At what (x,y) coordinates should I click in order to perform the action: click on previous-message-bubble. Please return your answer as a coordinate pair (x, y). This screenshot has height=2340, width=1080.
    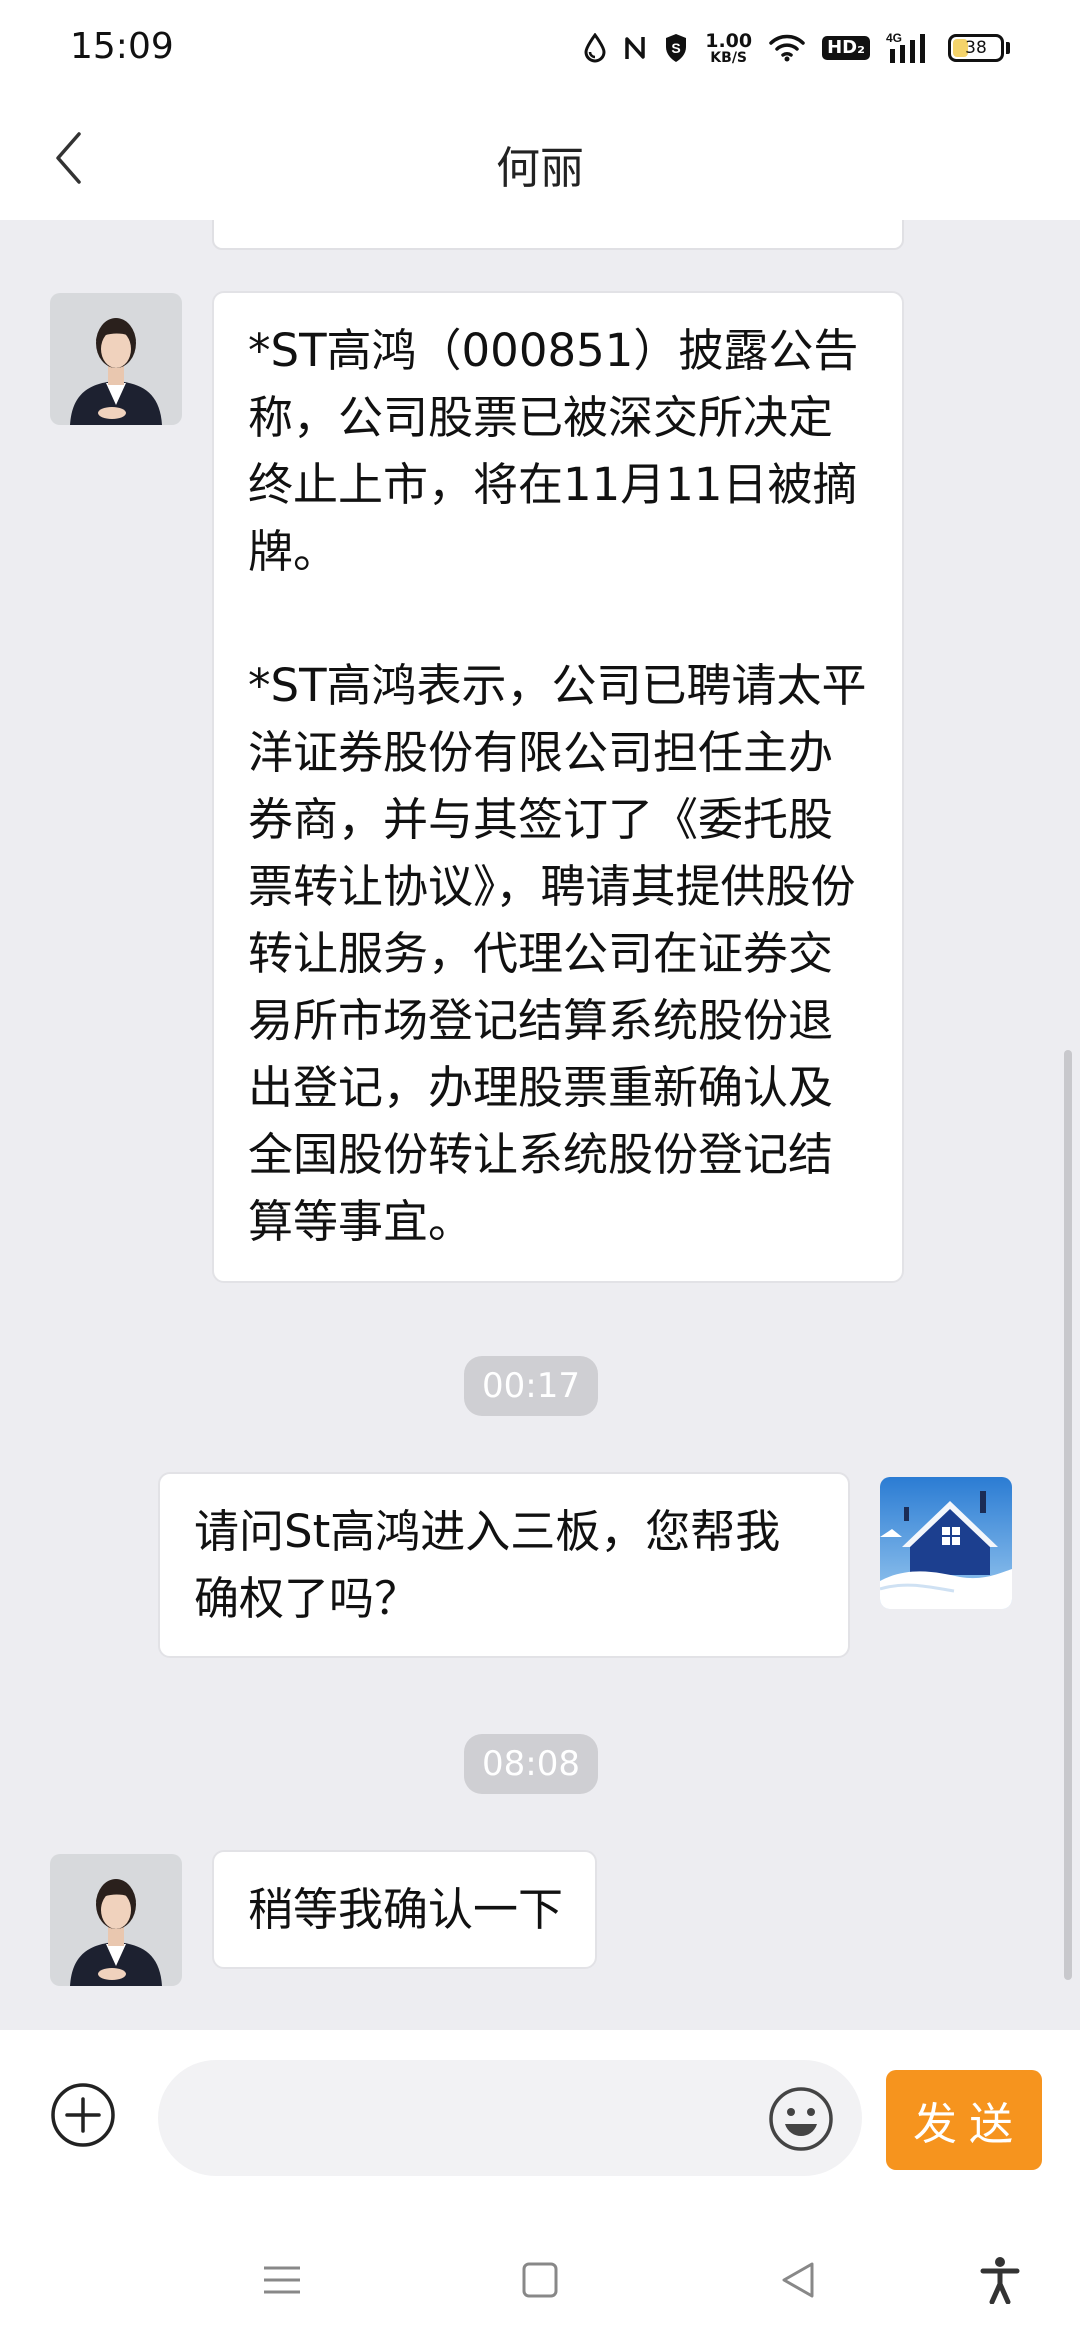
    Looking at the image, I should click on (558, 235).